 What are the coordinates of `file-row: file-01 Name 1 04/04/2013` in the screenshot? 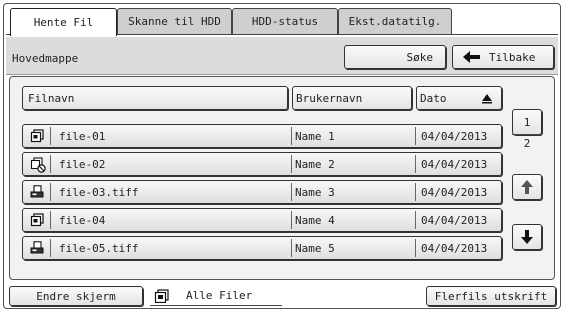 It's located at (262, 136).